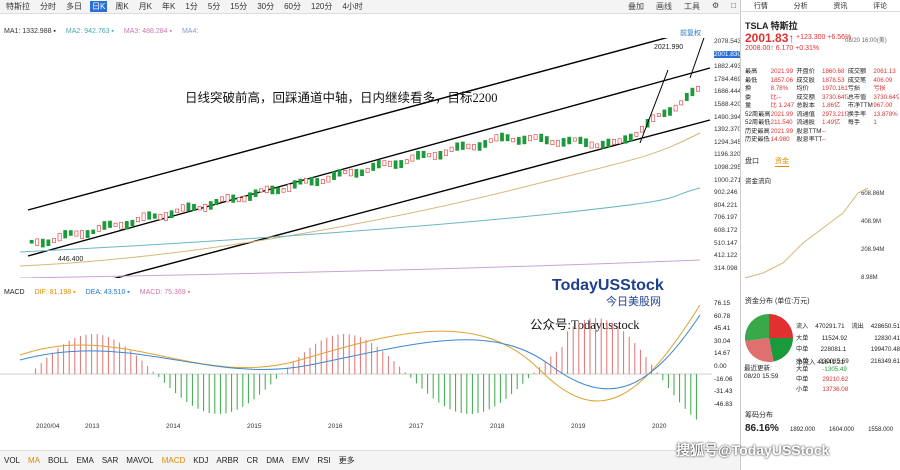  I want to click on indicator-mavol: MAVOL, so click(139, 460).